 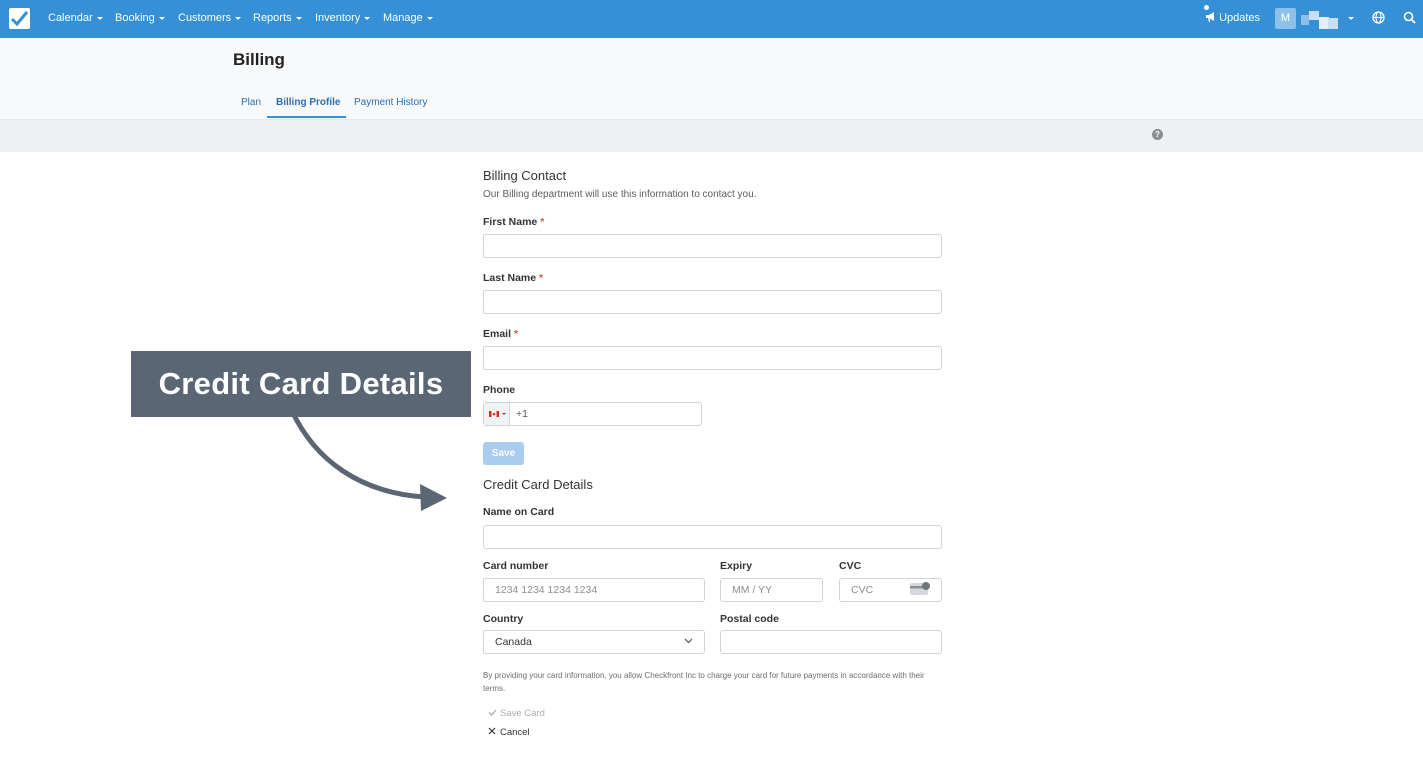 I want to click on postal-code-label: Postal code, so click(x=749, y=619).